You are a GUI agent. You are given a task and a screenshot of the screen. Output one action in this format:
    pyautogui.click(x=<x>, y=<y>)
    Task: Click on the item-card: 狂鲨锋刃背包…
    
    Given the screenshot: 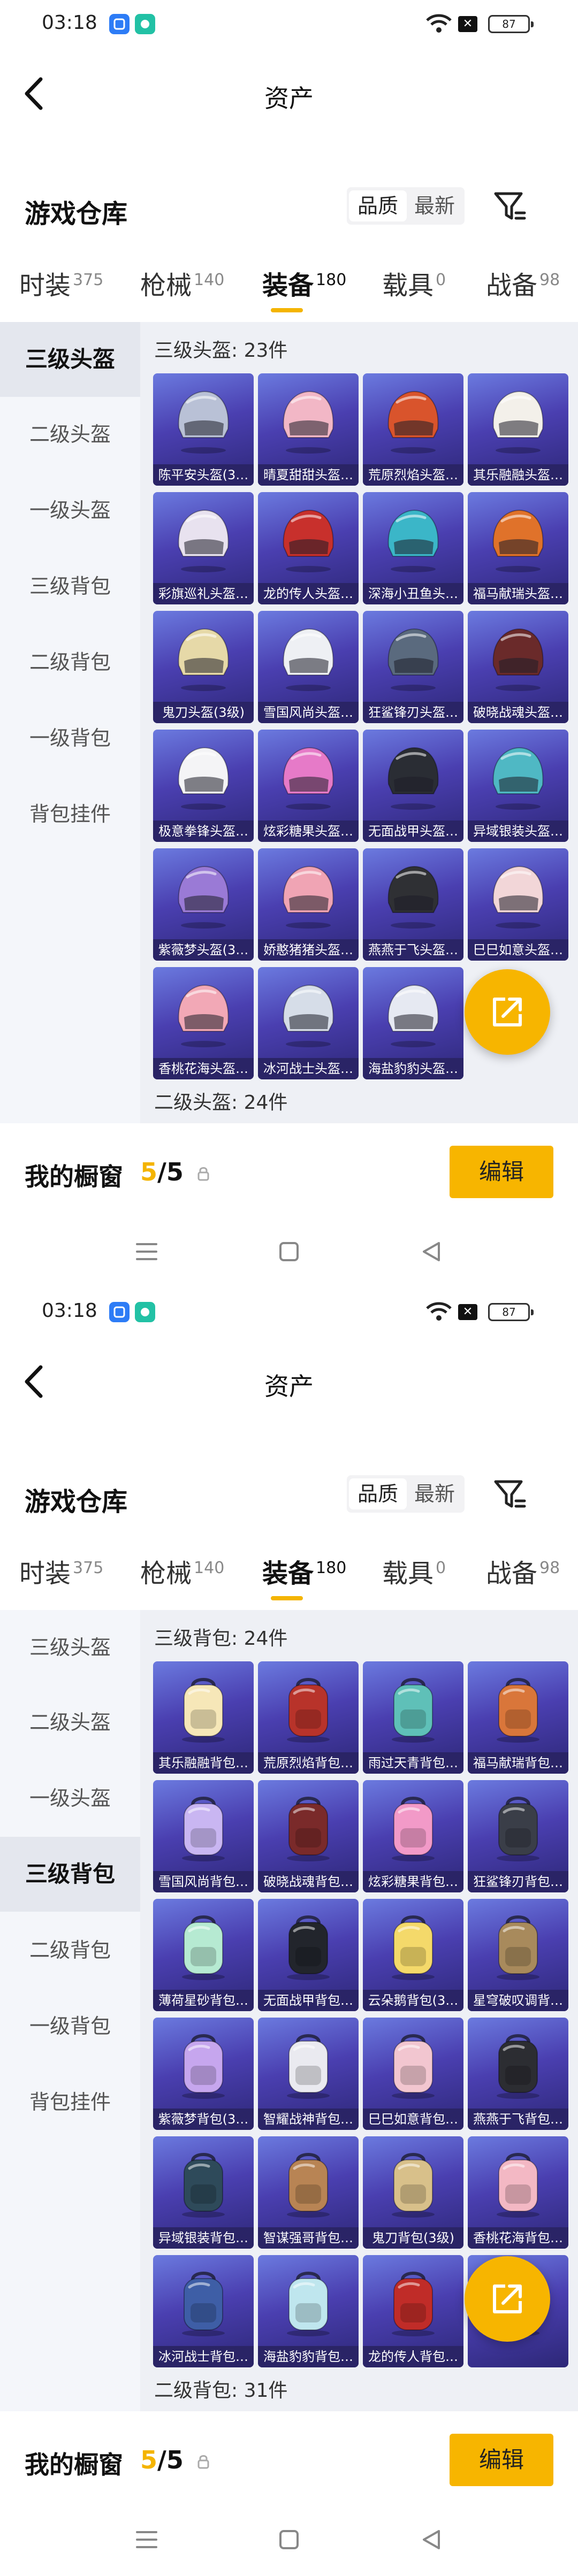 What is the action you would take?
    pyautogui.click(x=518, y=1836)
    